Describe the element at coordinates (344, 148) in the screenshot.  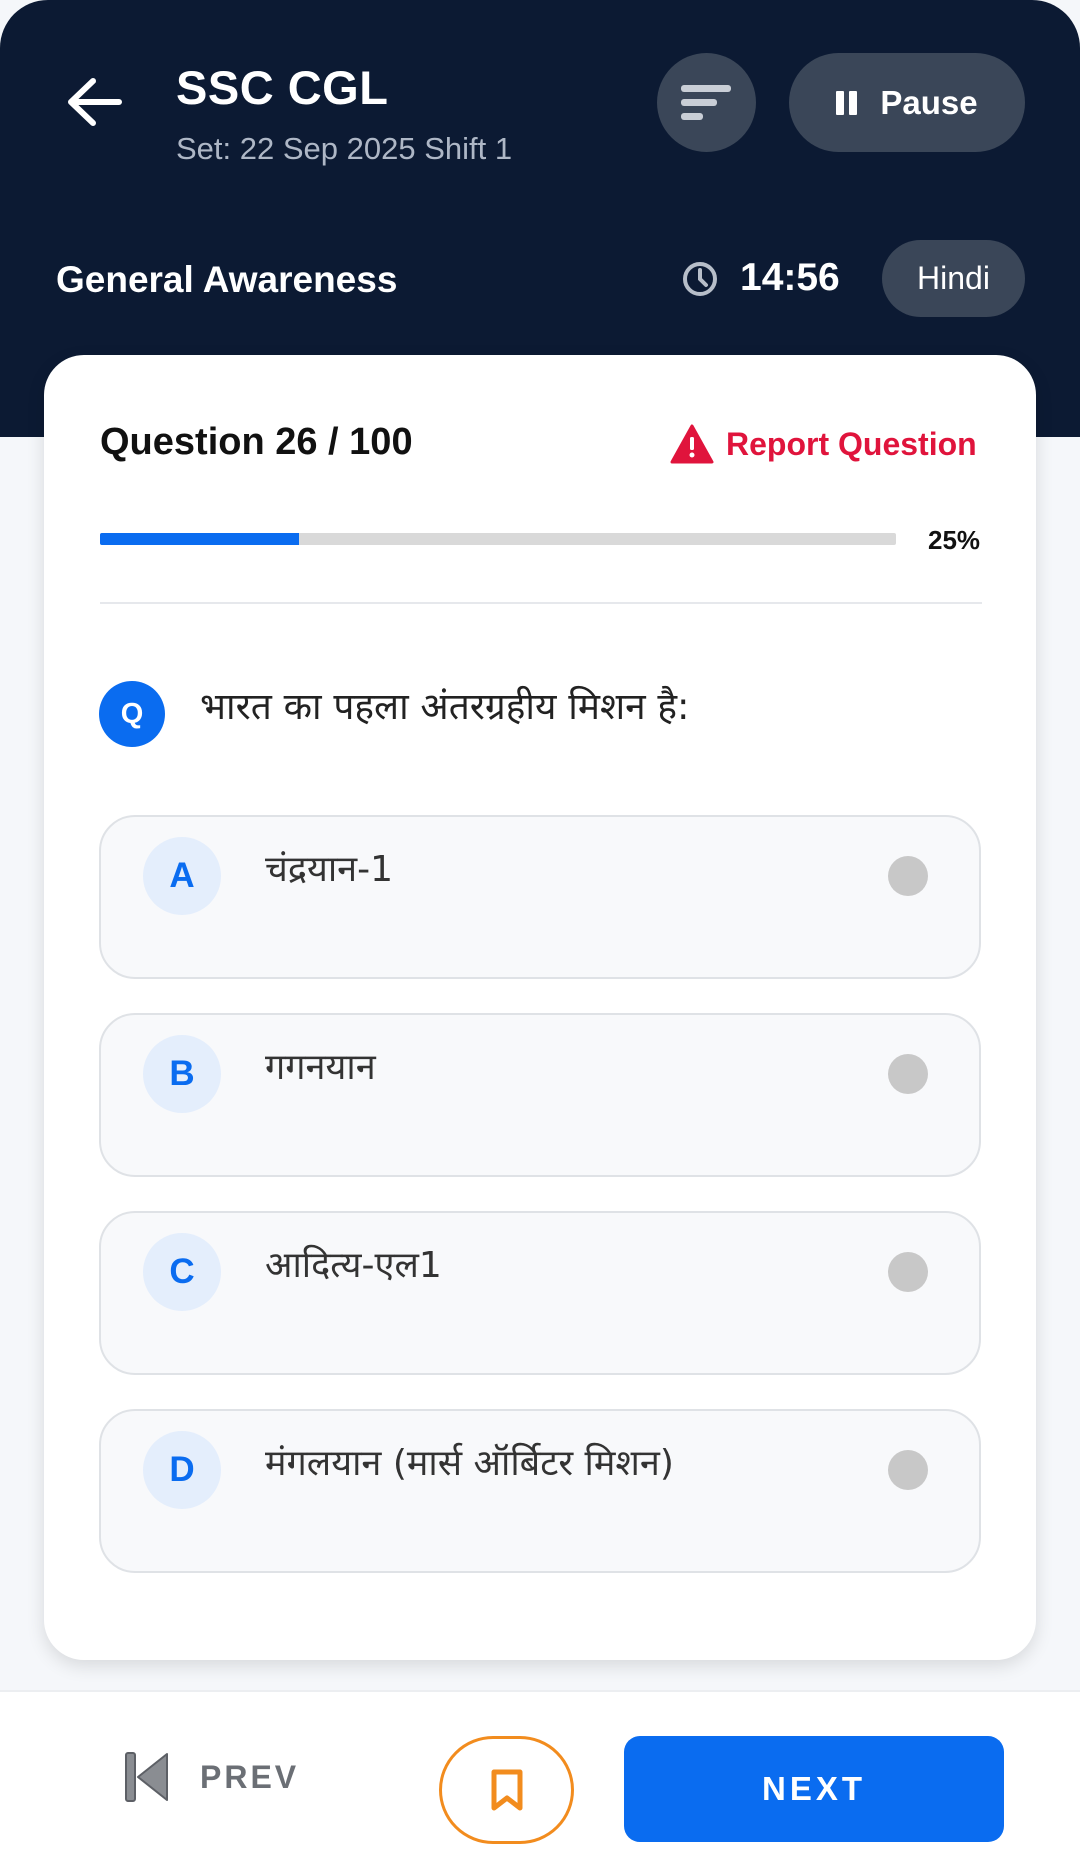
I see `set-subtitle: Set: 22 Sep 2025 Shift 1` at that location.